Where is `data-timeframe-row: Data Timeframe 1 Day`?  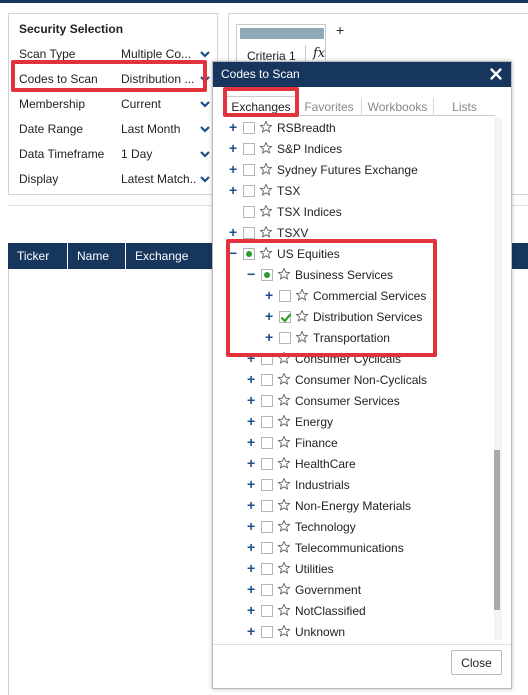 data-timeframe-row: Data Timeframe 1 Day is located at coordinates (113, 154).